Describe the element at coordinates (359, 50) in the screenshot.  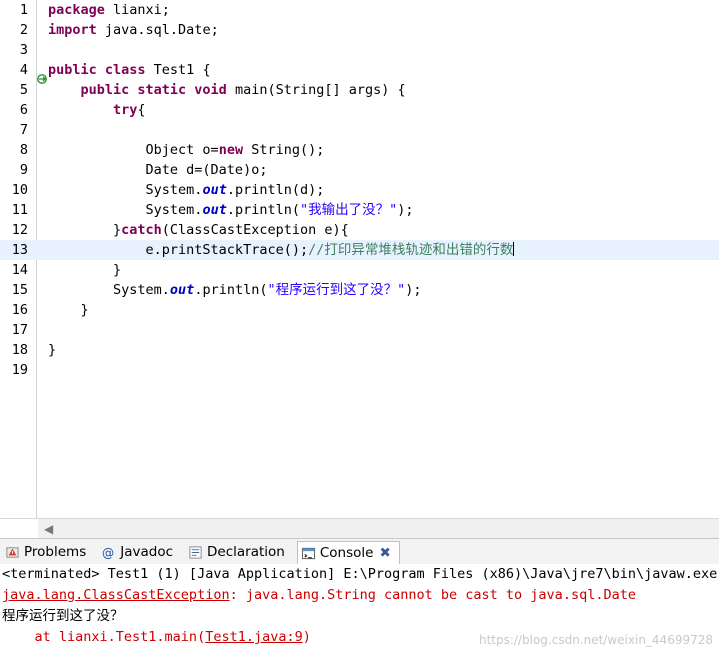
I see `code-line: 3` at that location.